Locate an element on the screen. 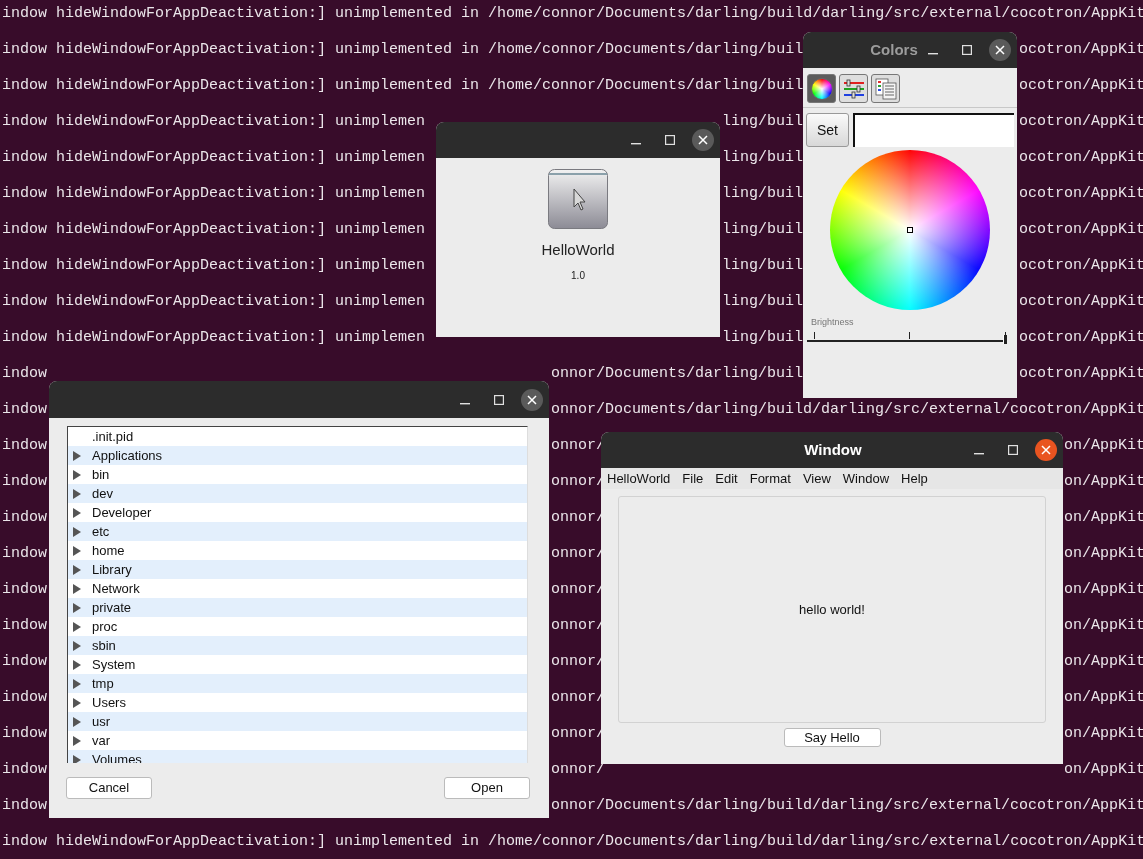 The width and height of the screenshot is (1143, 859). terminal-text: onnor/Documents/darling/build/darling/src/external/cocotron/AppKit is located at coordinates (847, 805).